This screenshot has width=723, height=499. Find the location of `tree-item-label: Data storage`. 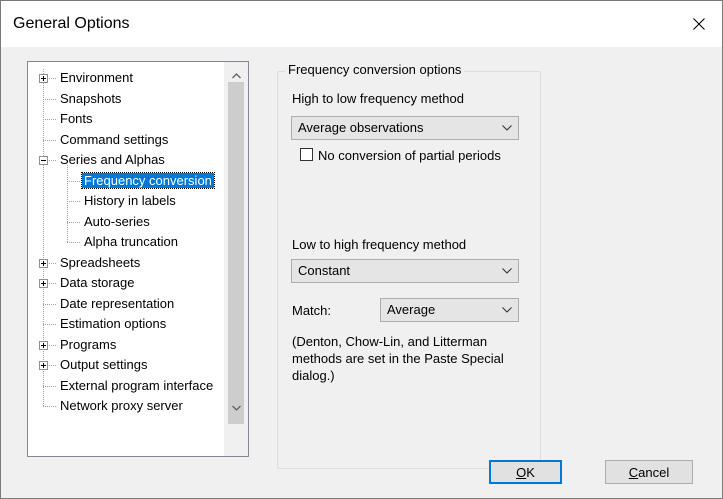

tree-item-label: Data storage is located at coordinates (97, 282).